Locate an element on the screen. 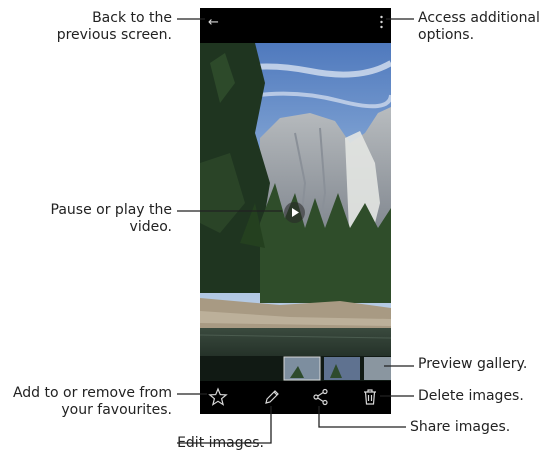  callout-share: Share images. is located at coordinates (460, 427).